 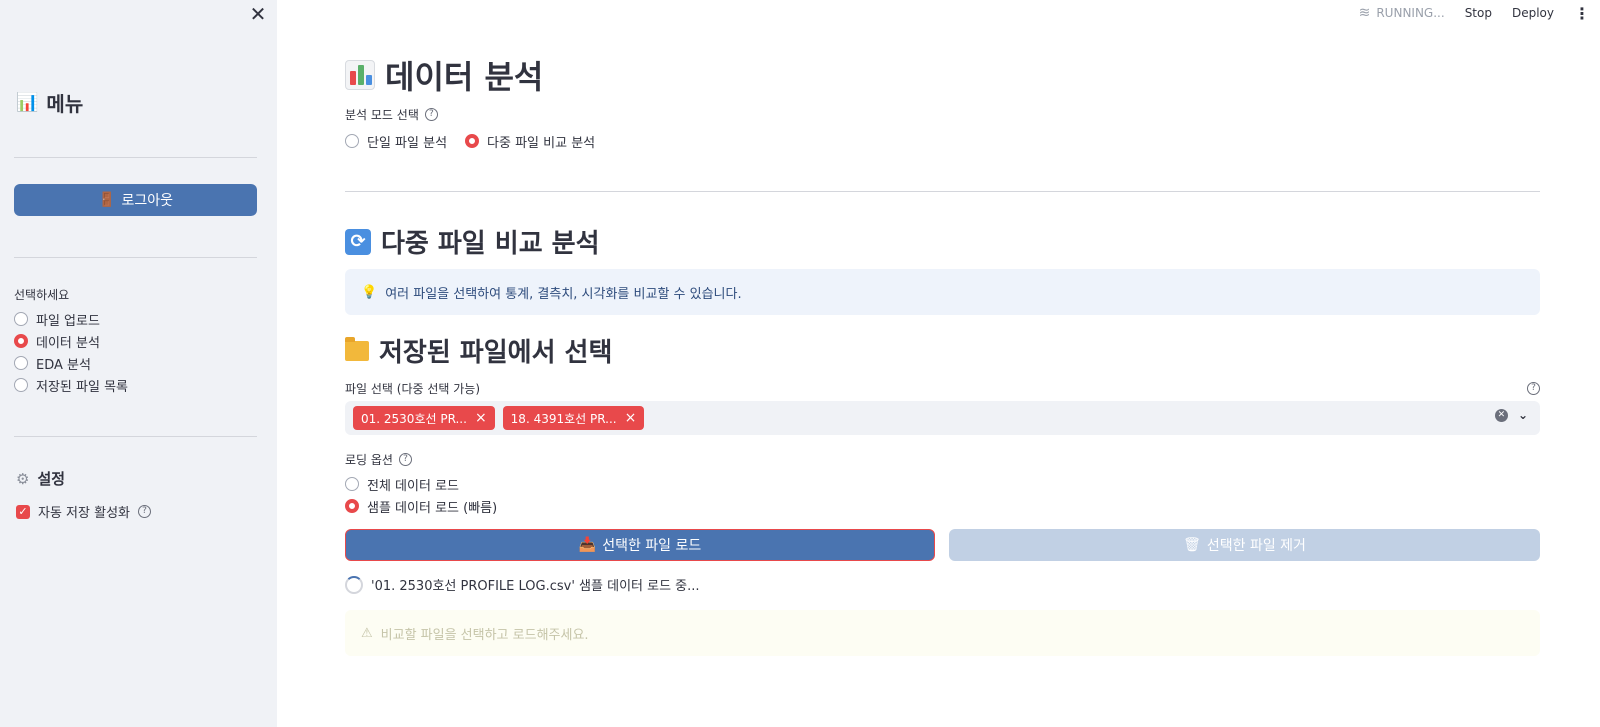 I want to click on sidebar-title: 📊 메뉴, so click(x=50, y=104).